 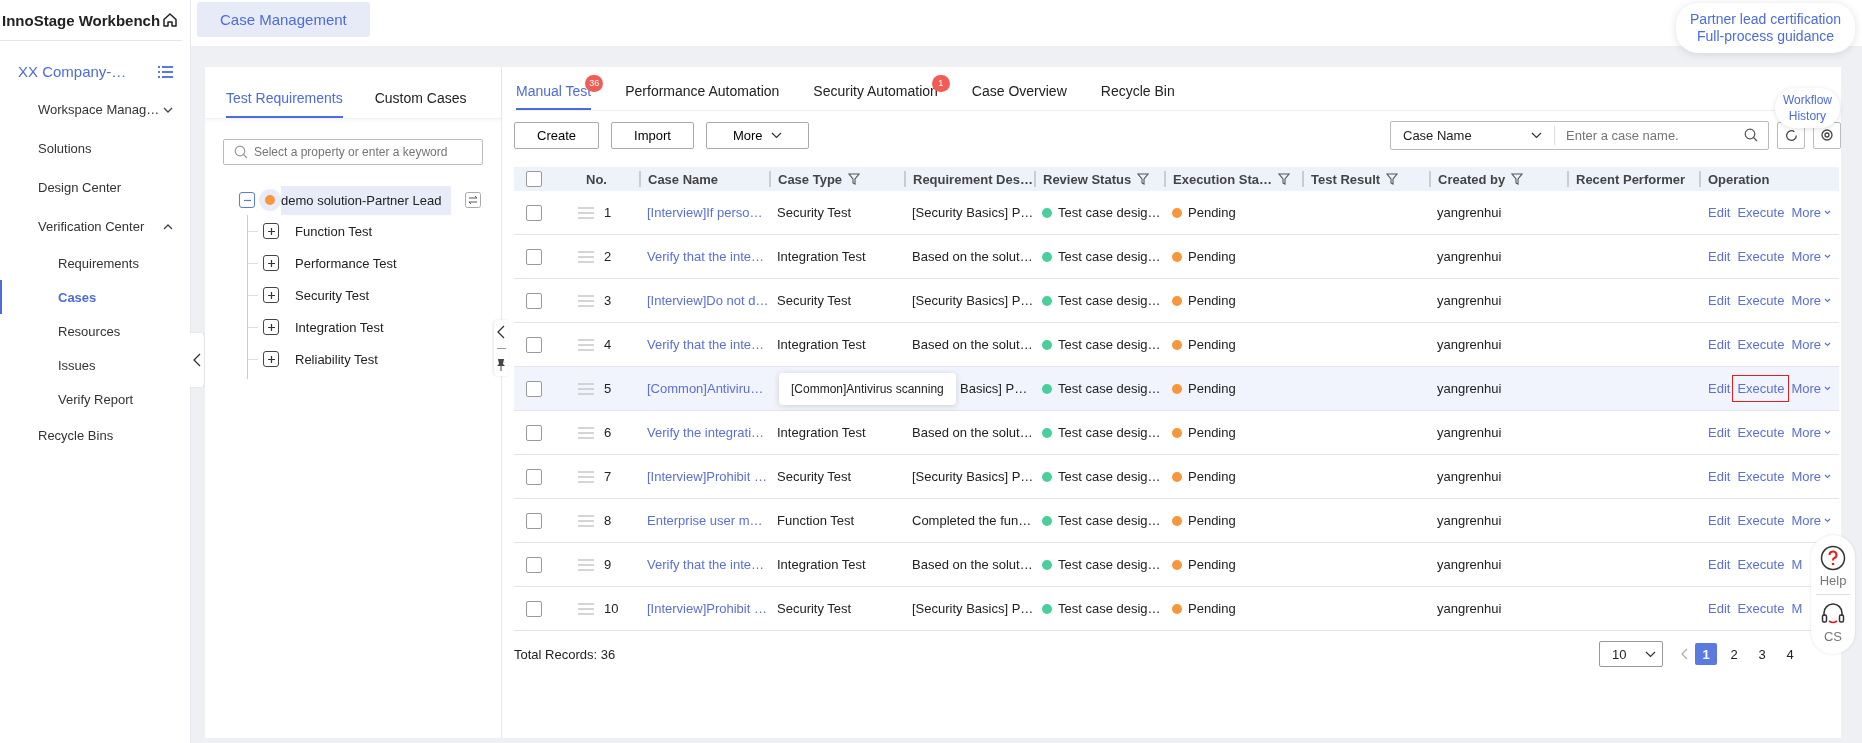 What do you see at coordinates (608, 300) in the screenshot?
I see `row-number: 3` at bounding box center [608, 300].